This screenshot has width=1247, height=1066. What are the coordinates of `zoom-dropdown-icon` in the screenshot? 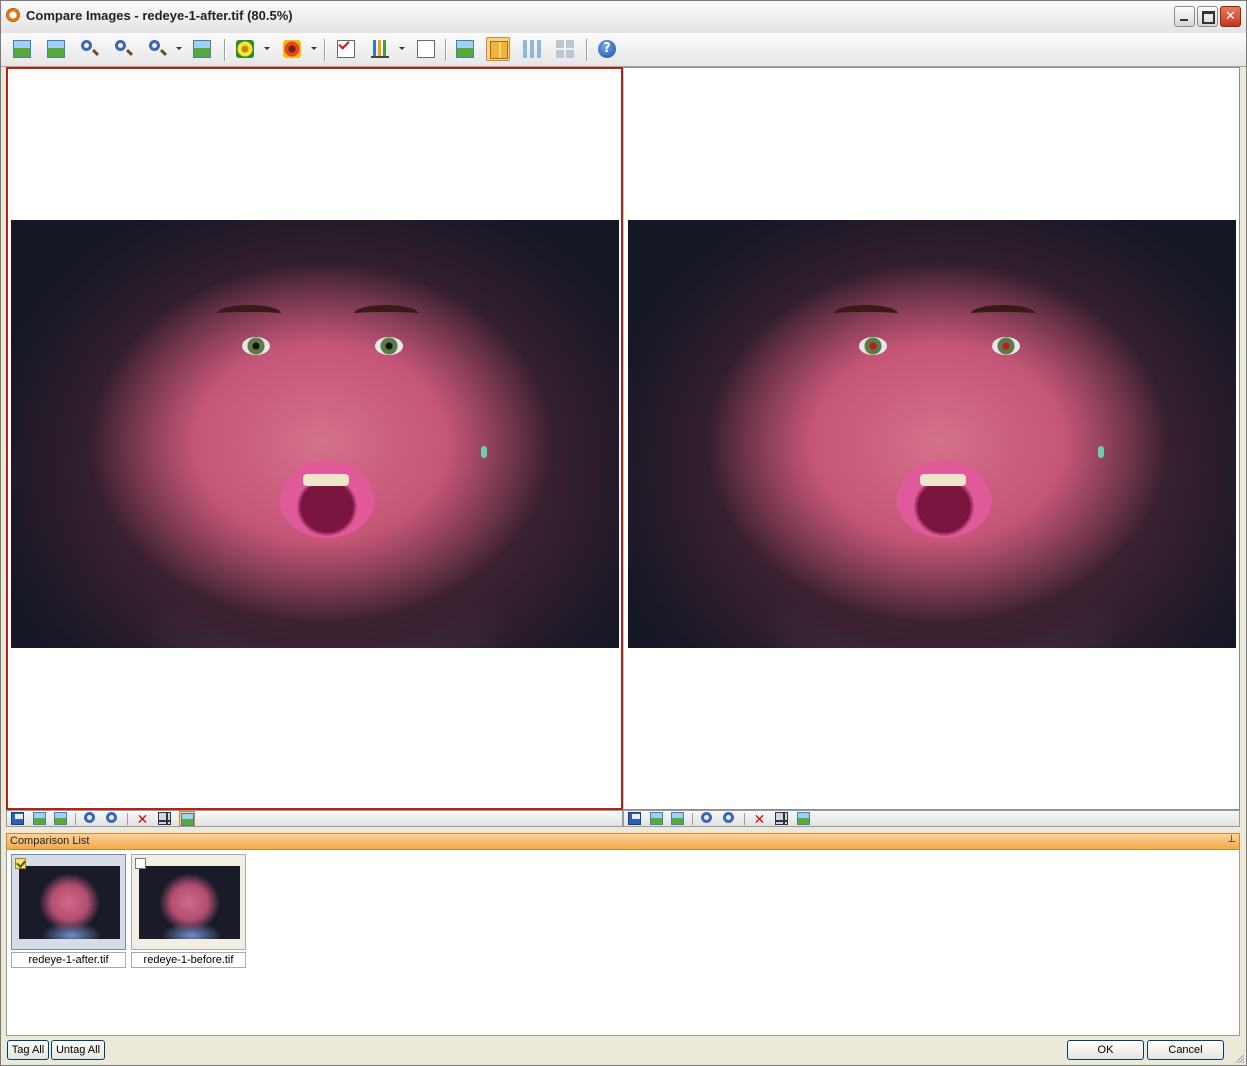 It's located at (154, 45).